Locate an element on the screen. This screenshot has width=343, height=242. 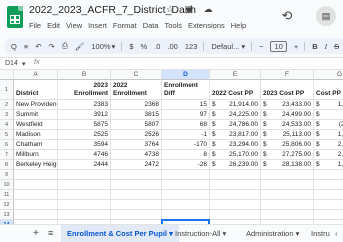
cell-e2022: 2526 is located at coordinates (136, 135).